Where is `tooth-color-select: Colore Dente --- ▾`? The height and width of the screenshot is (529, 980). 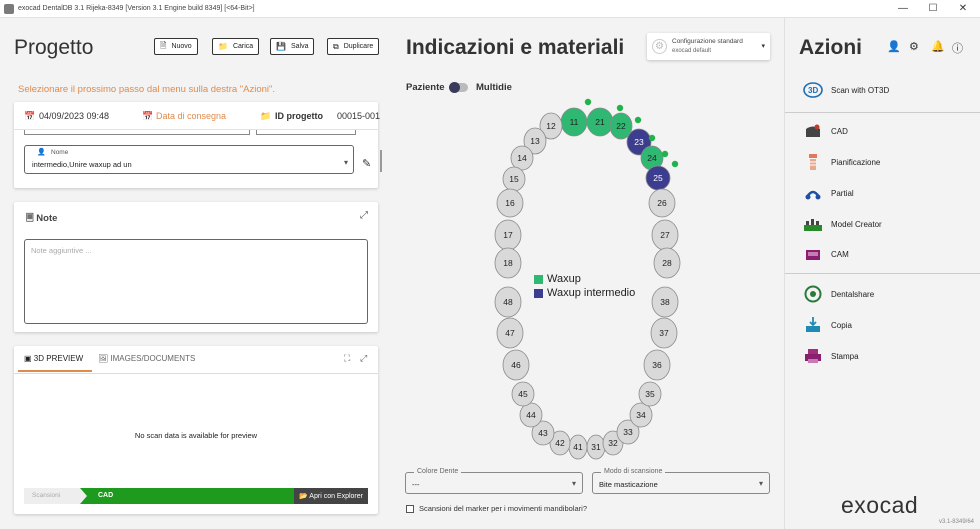
tooth-color-select: Colore Dente --- ▾ is located at coordinates (494, 481).